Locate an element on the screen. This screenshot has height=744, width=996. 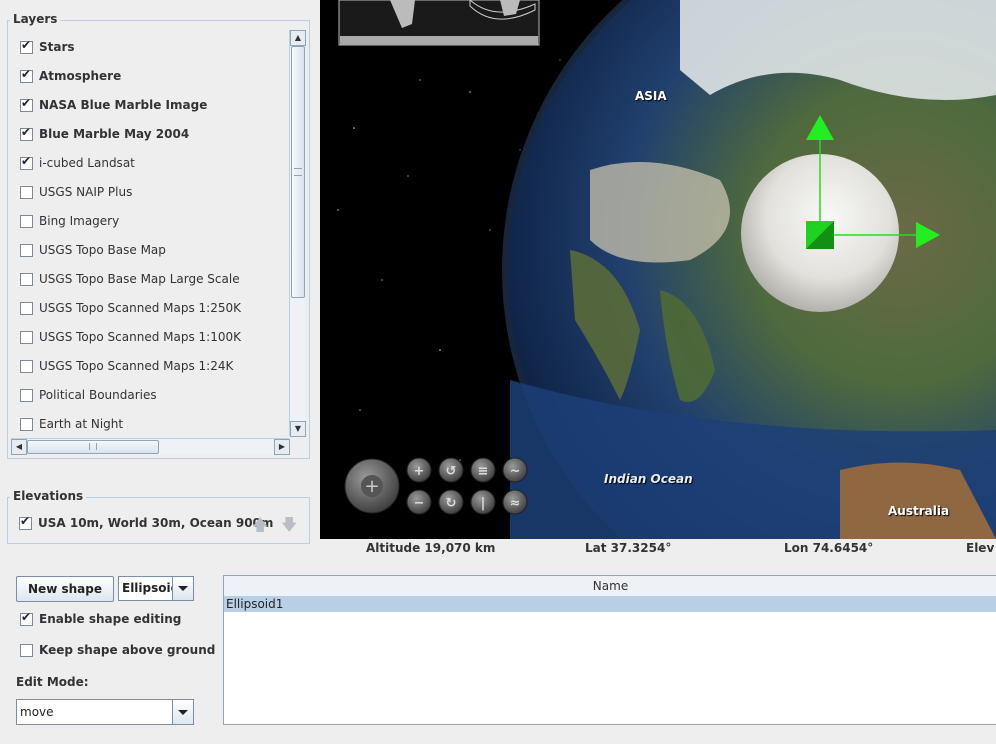
move-down-icon: 🡇 is located at coordinates (289, 527).